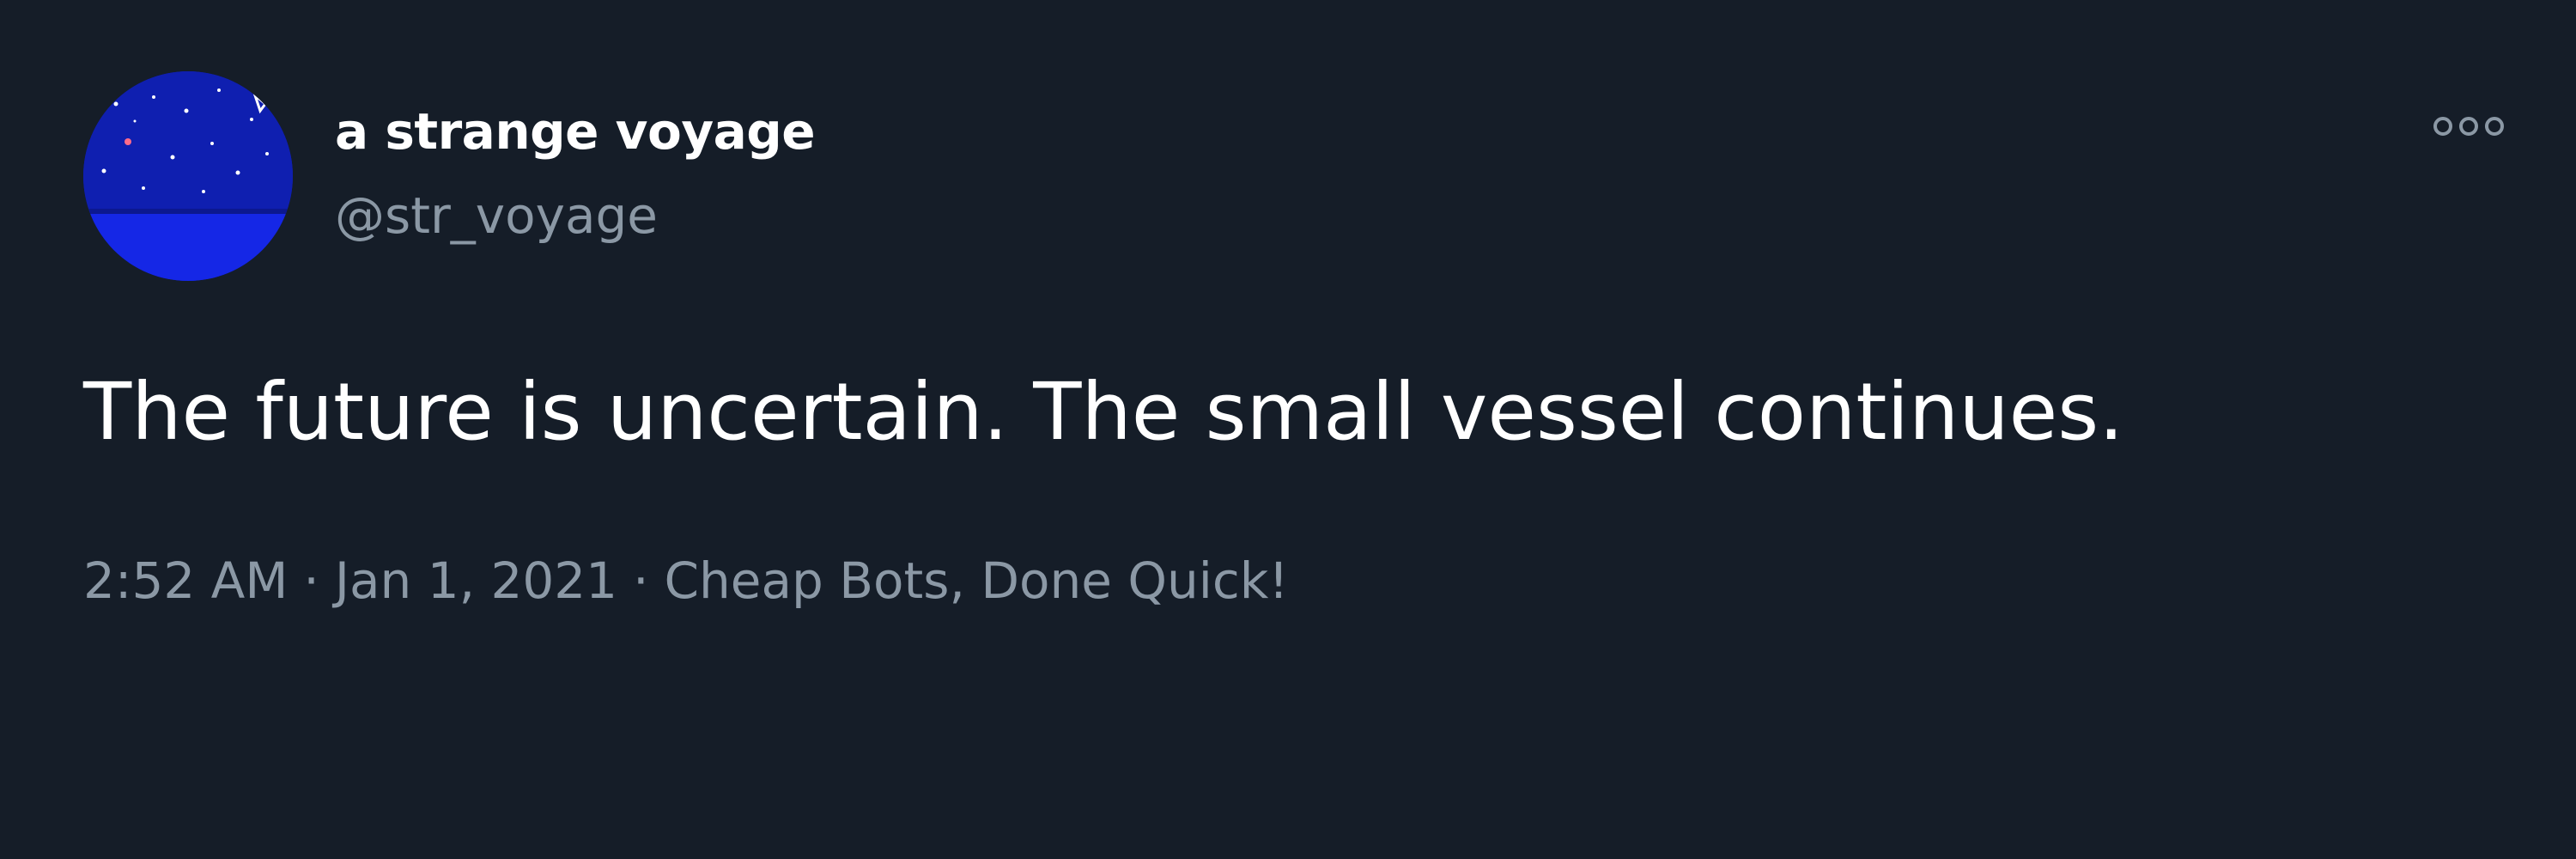 Image resolution: width=2576 pixels, height=859 pixels. I want to click on avatar, so click(188, 176).